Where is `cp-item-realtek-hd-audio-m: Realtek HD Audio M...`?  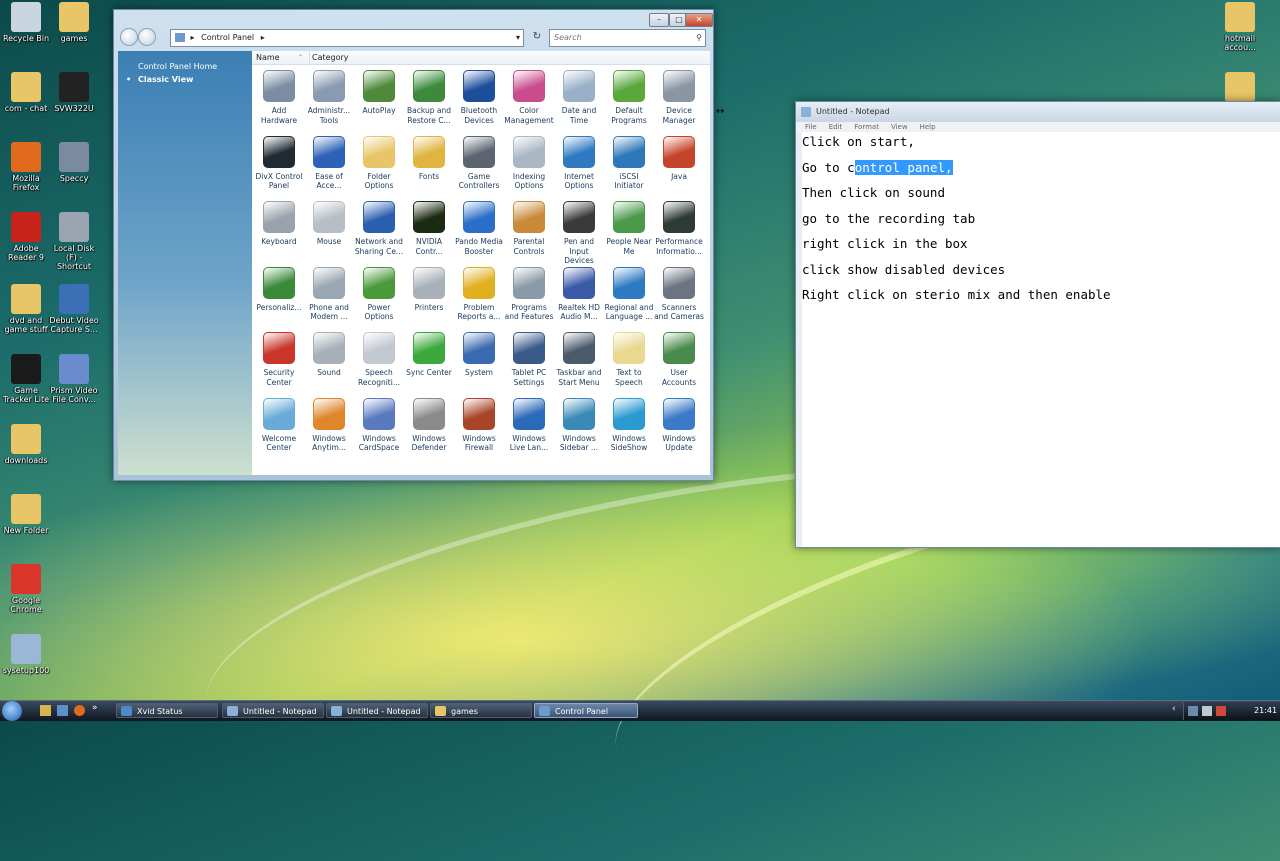 cp-item-realtek-hd-audio-m: Realtek HD Audio M... is located at coordinates (579, 298).